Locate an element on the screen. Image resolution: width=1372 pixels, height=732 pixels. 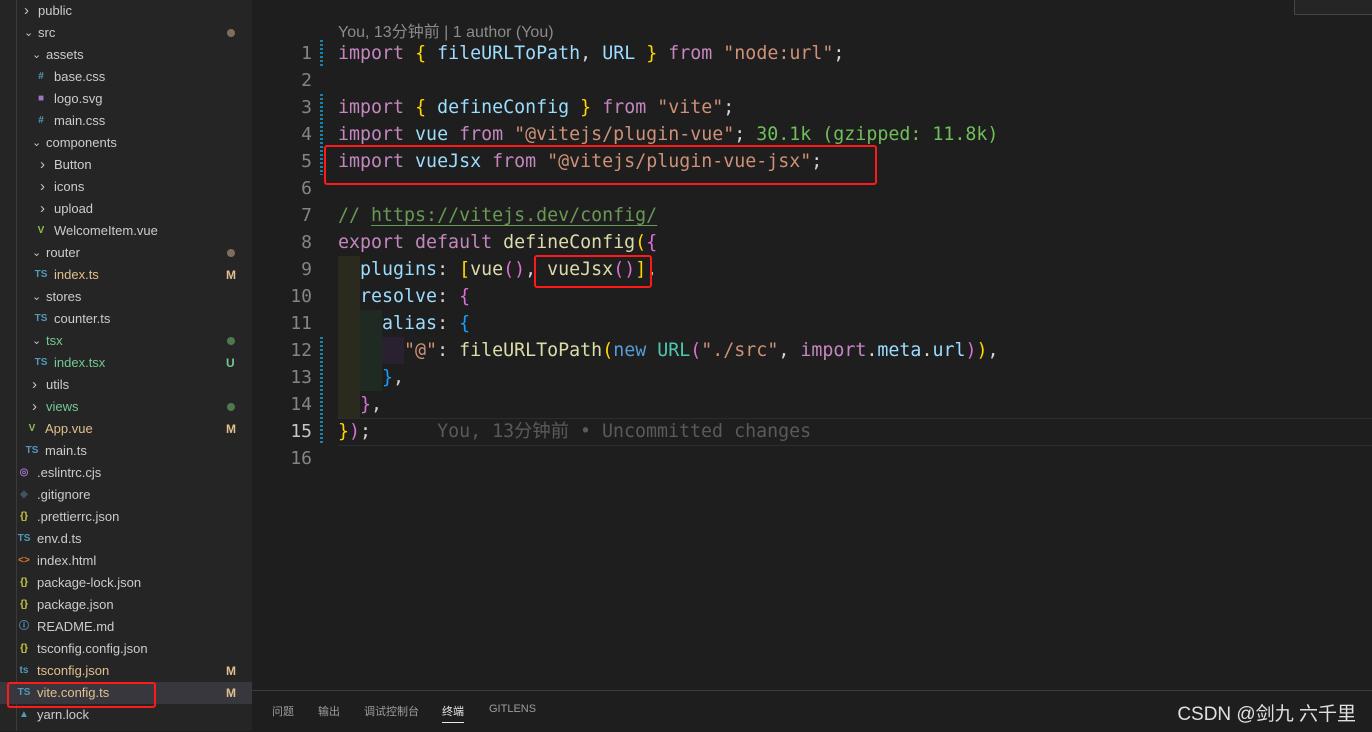
file-base-css: # base.css is located at coordinates (126, 77).